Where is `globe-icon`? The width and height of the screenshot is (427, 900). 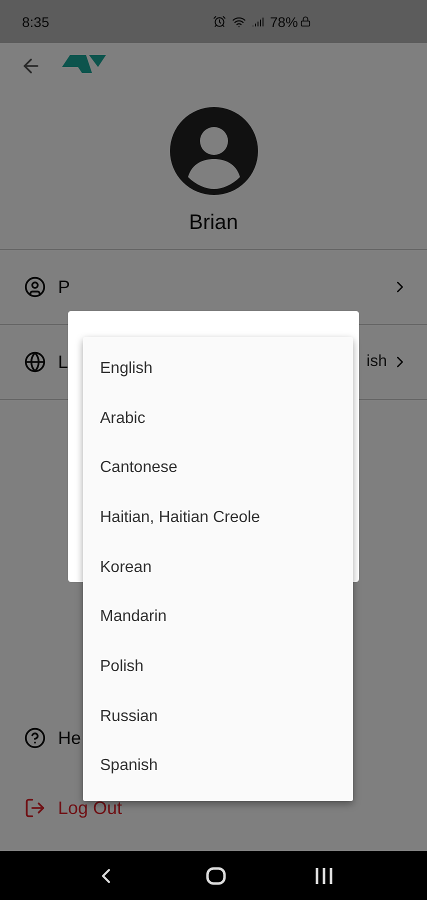
globe-icon is located at coordinates (35, 362).